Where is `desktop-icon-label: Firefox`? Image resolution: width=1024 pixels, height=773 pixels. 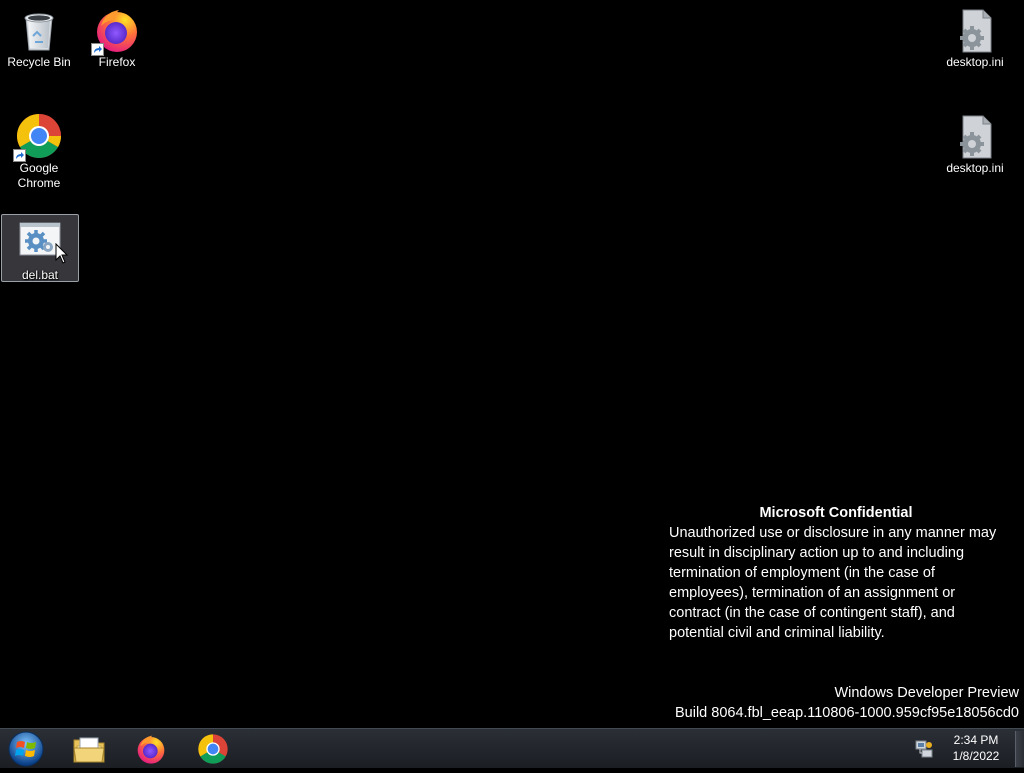 desktop-icon-label: Firefox is located at coordinates (117, 62).